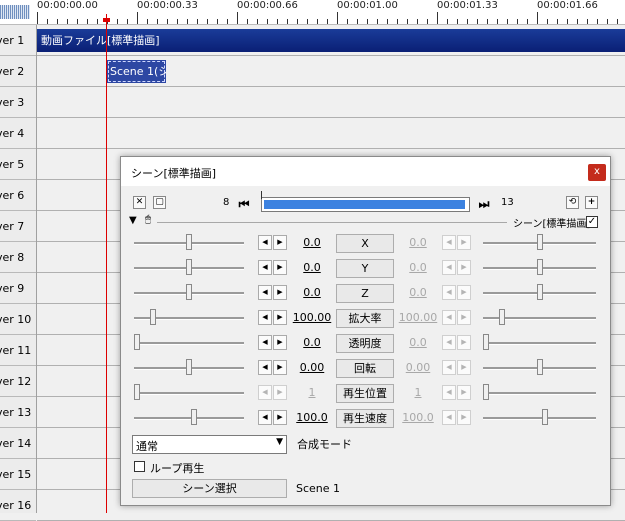 Image resolution: width=625 pixels, height=521 pixels. Describe the element at coordinates (365, 393) in the screenshot. I see `param-button: 再生位置` at that location.